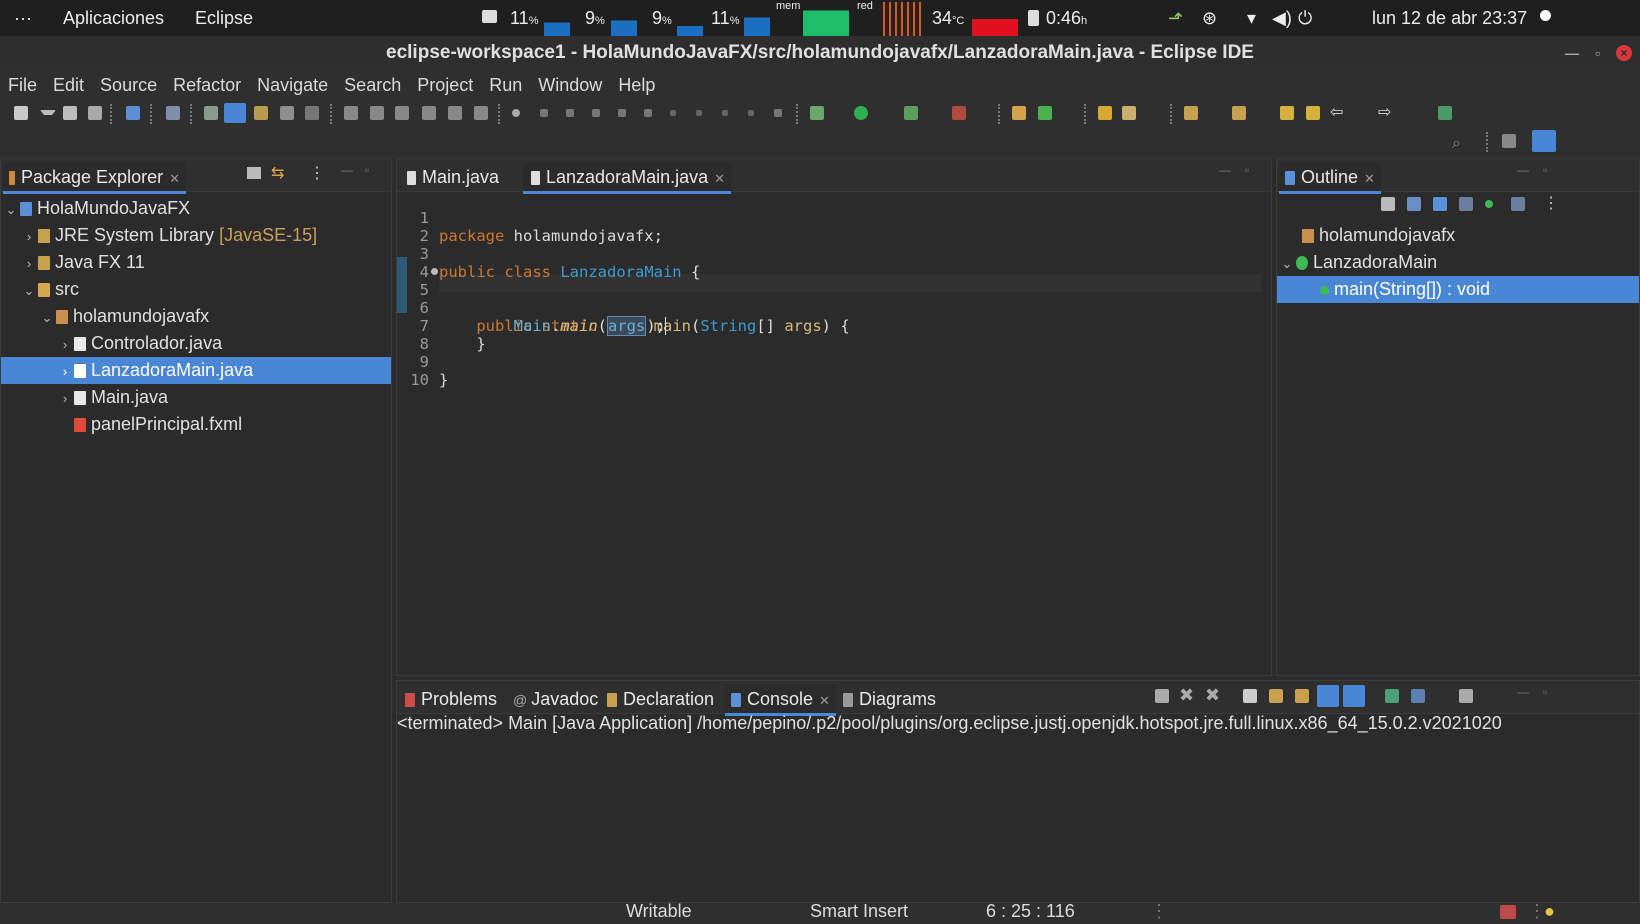  I want to click on hide-fields-icon, so click(1440, 204).